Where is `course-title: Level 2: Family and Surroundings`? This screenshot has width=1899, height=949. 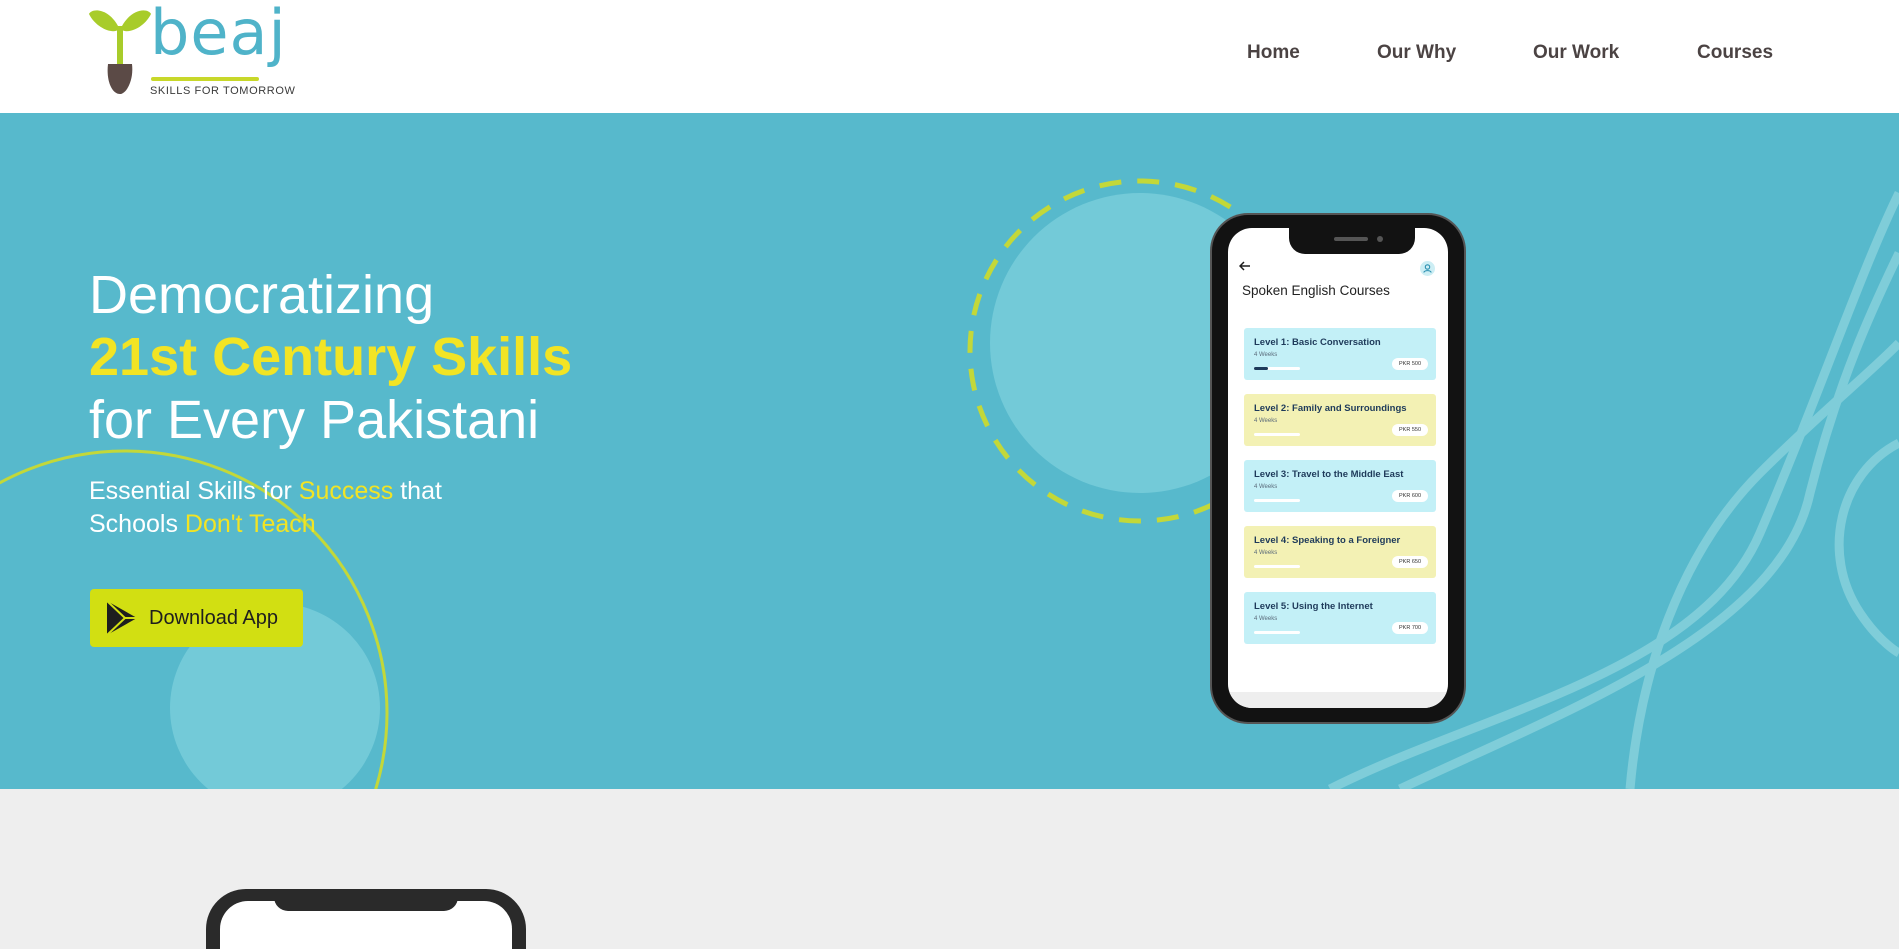 course-title: Level 2: Family and Surroundings is located at coordinates (1330, 408).